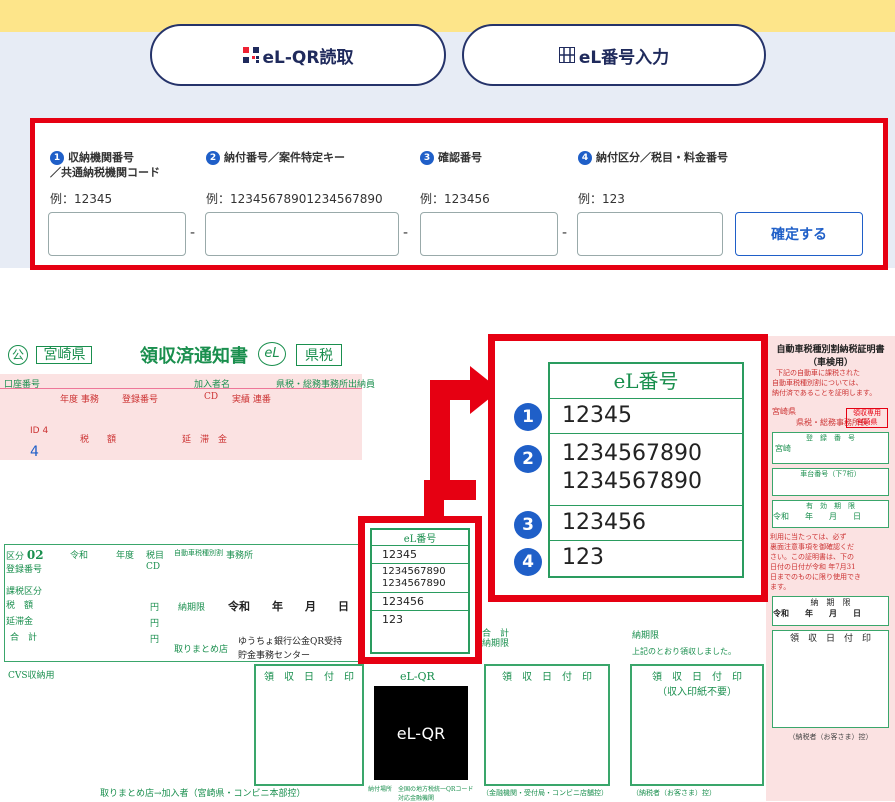 Image resolution: width=895 pixels, height=802 pixels. What do you see at coordinates (250, 55) in the screenshot?
I see `qr-icon` at bounding box center [250, 55].